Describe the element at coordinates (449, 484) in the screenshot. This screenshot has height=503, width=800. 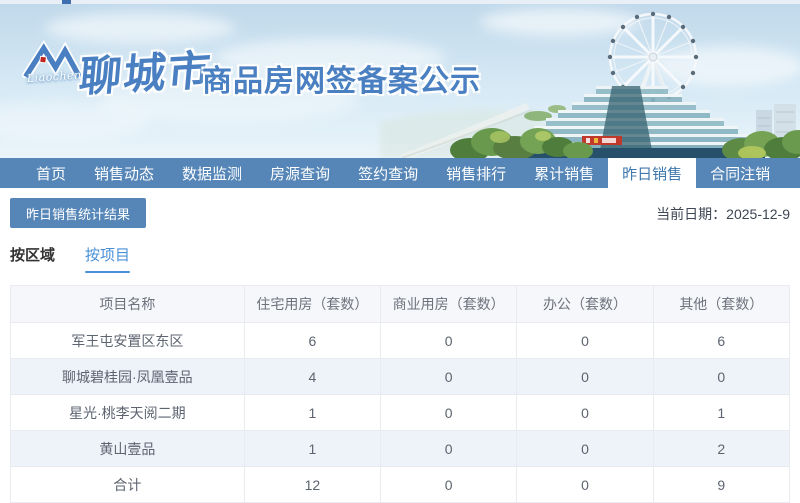
I see `commercial-total-cell: 0` at that location.